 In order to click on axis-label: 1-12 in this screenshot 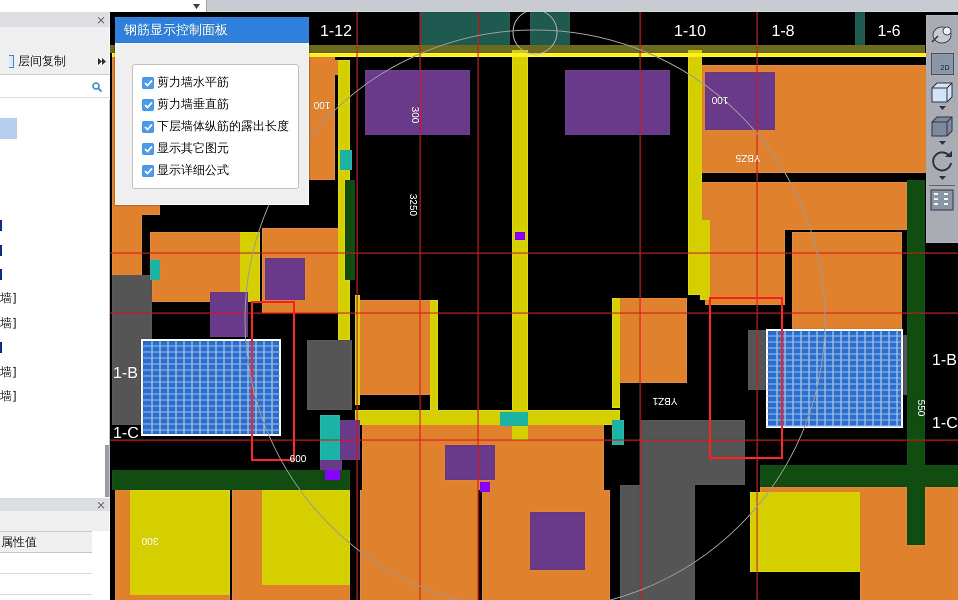, I will do `click(336, 31)`.